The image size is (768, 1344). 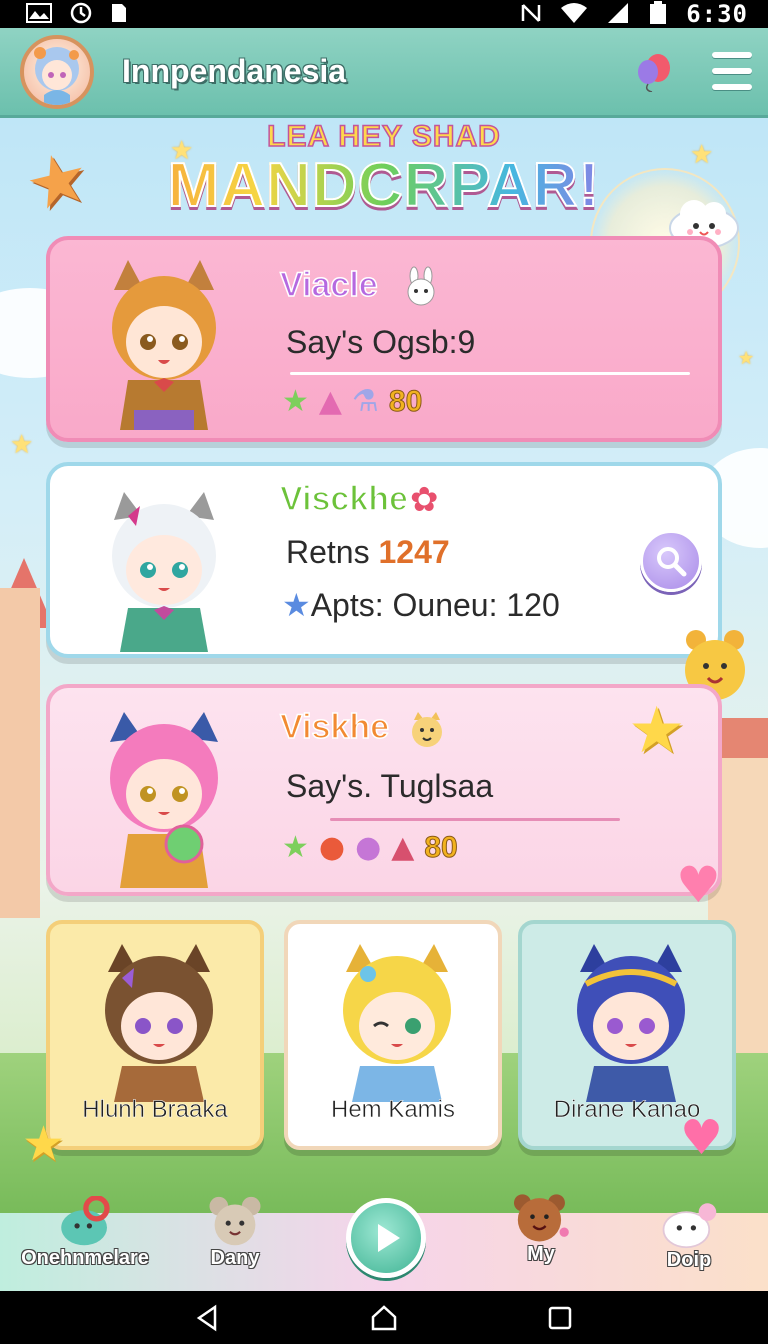 What do you see at coordinates (85, 1221) in the screenshot?
I see `dino-icon` at bounding box center [85, 1221].